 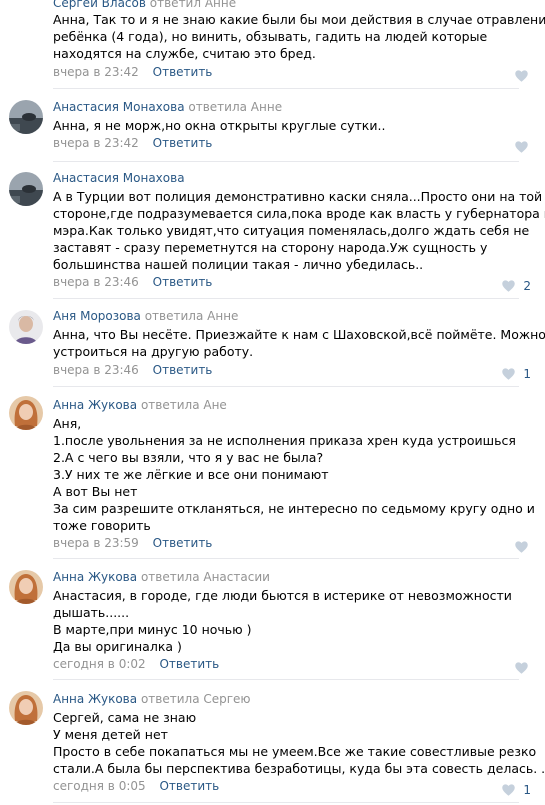 I want to click on reply-target: ответила Анастасии, so click(x=205, y=577).